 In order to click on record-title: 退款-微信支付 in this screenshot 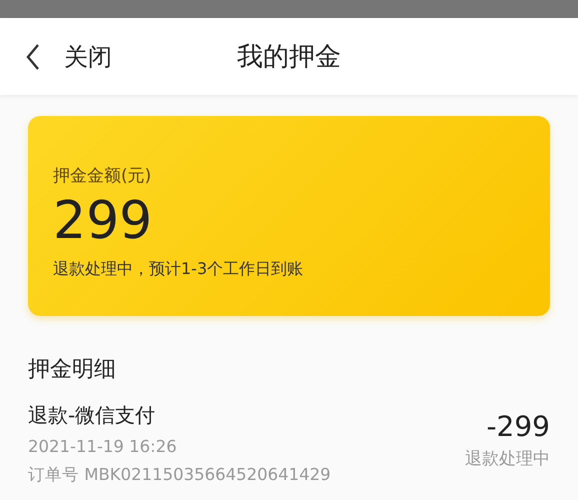, I will do `click(92, 415)`.